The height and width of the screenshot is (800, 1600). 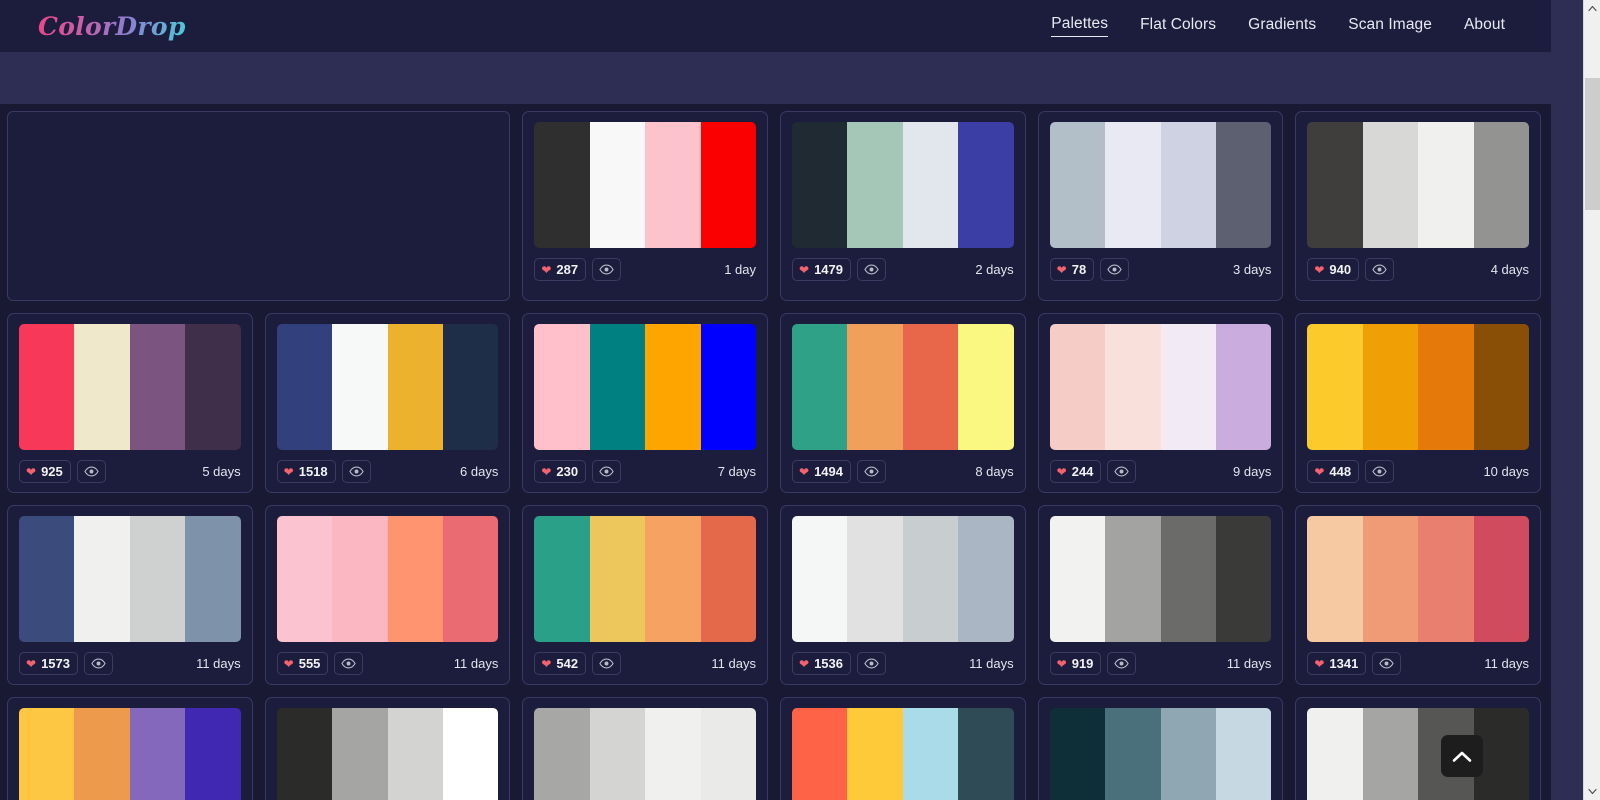 I want to click on palette-card: ❤ 1573 11 days, so click(x=130, y=595).